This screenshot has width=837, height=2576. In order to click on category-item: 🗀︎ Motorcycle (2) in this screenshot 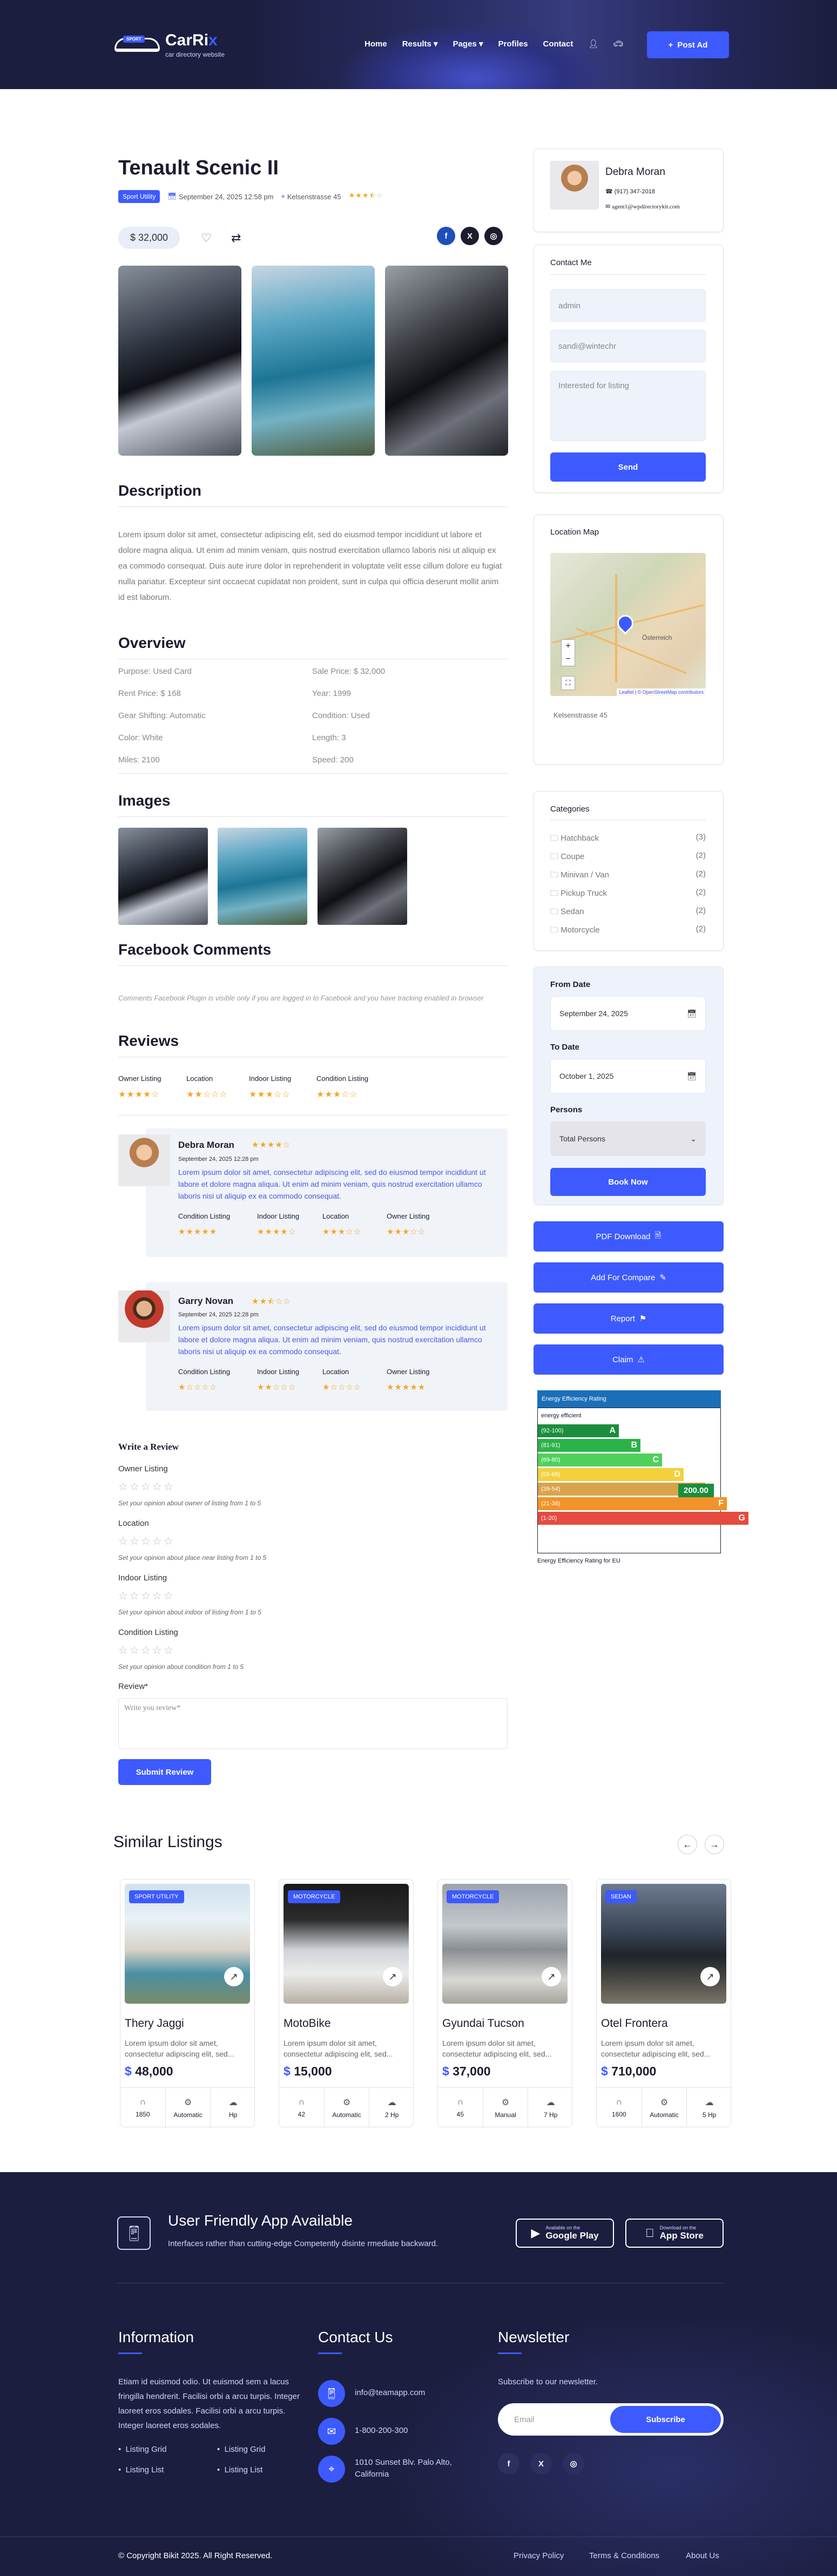, I will do `click(628, 931)`.